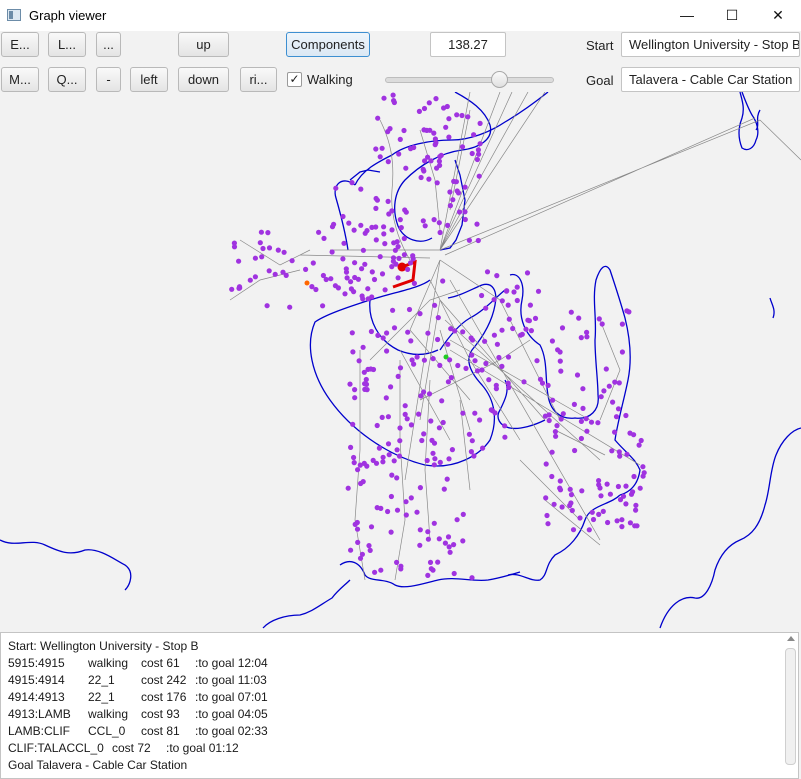 The width and height of the screenshot is (801, 779). Describe the element at coordinates (600, 45) in the screenshot. I see `start-label: Start` at that location.